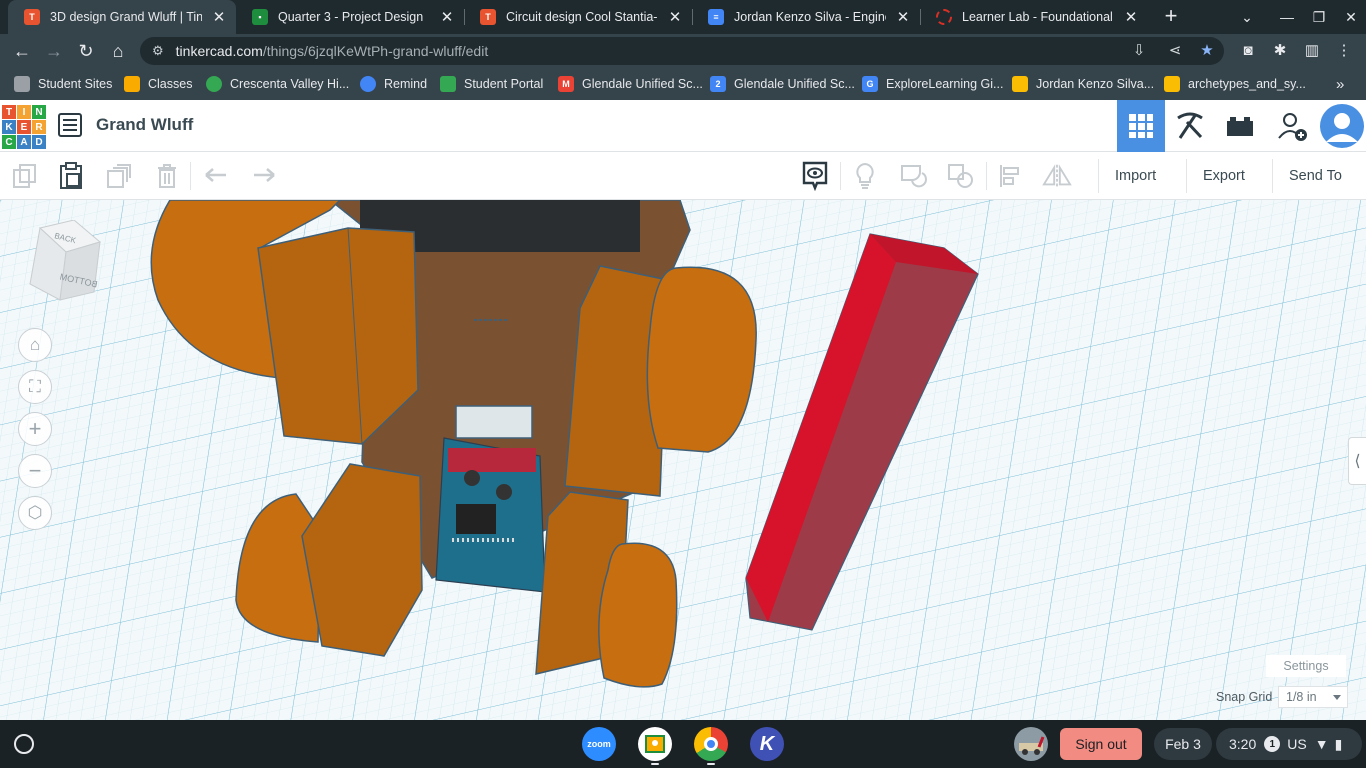 The image size is (1366, 768). Describe the element at coordinates (35, 471) in the screenshot. I see `zoom-out-icon: −` at that location.